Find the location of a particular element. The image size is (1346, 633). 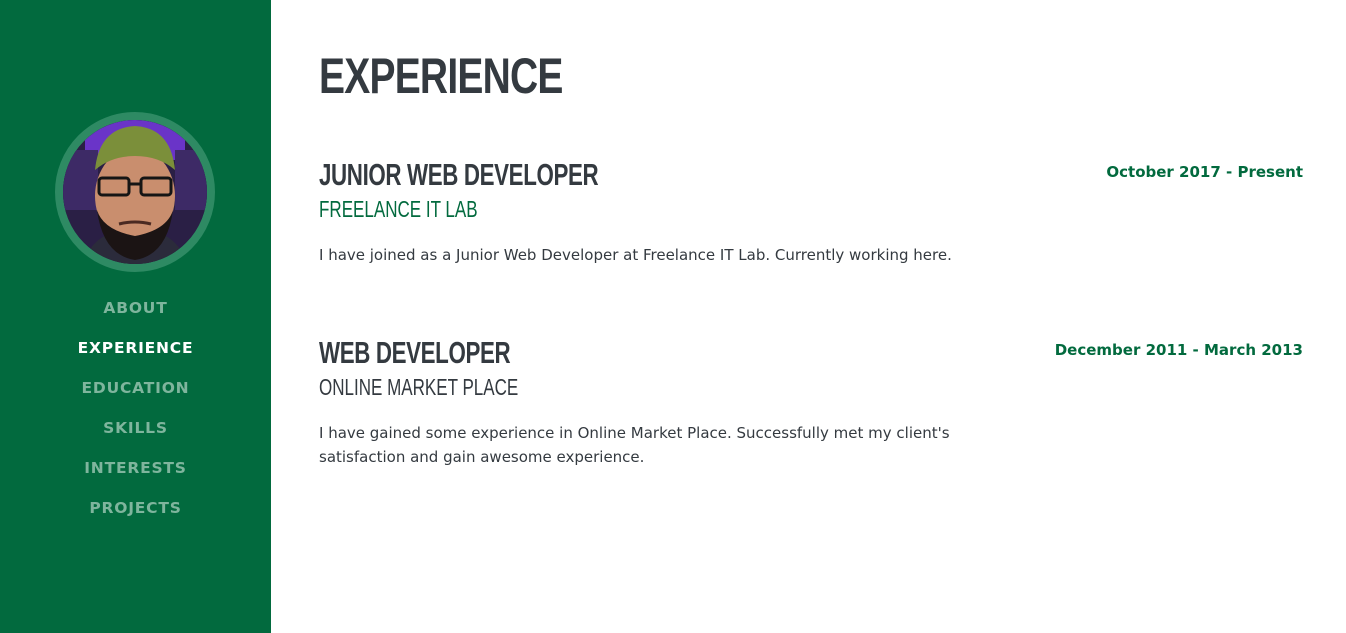

job-date-range: December 2011 - March 2013 is located at coordinates (1178, 350).